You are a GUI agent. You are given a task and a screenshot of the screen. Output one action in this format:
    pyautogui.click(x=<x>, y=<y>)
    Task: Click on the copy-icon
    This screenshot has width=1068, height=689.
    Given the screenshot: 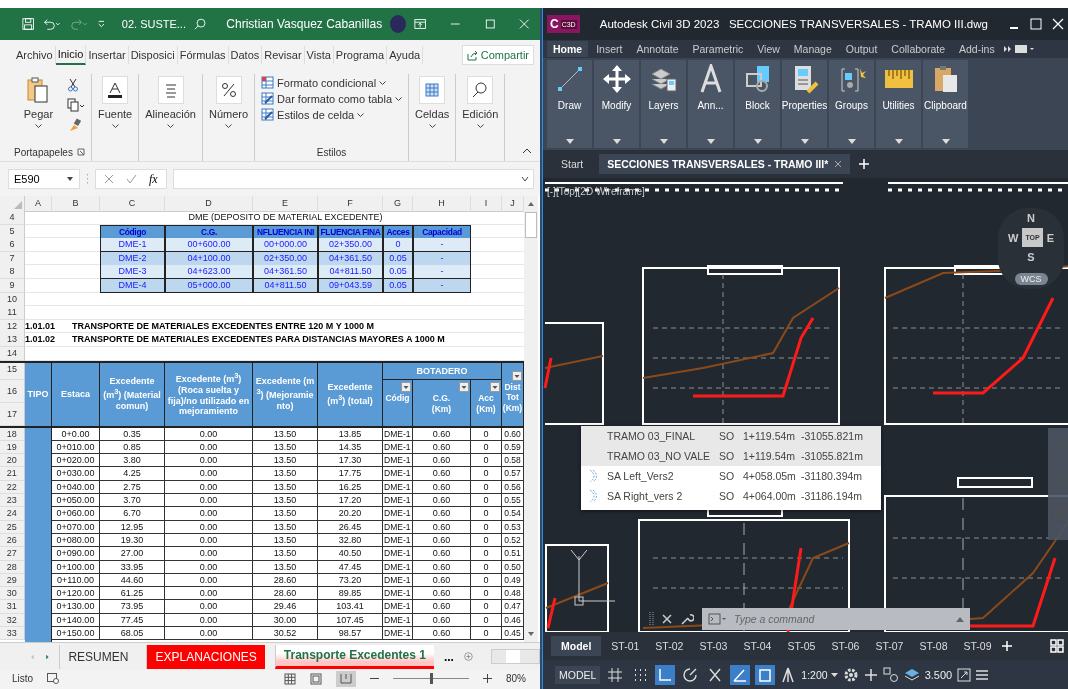 What is the action you would take?
    pyautogui.click(x=75, y=105)
    